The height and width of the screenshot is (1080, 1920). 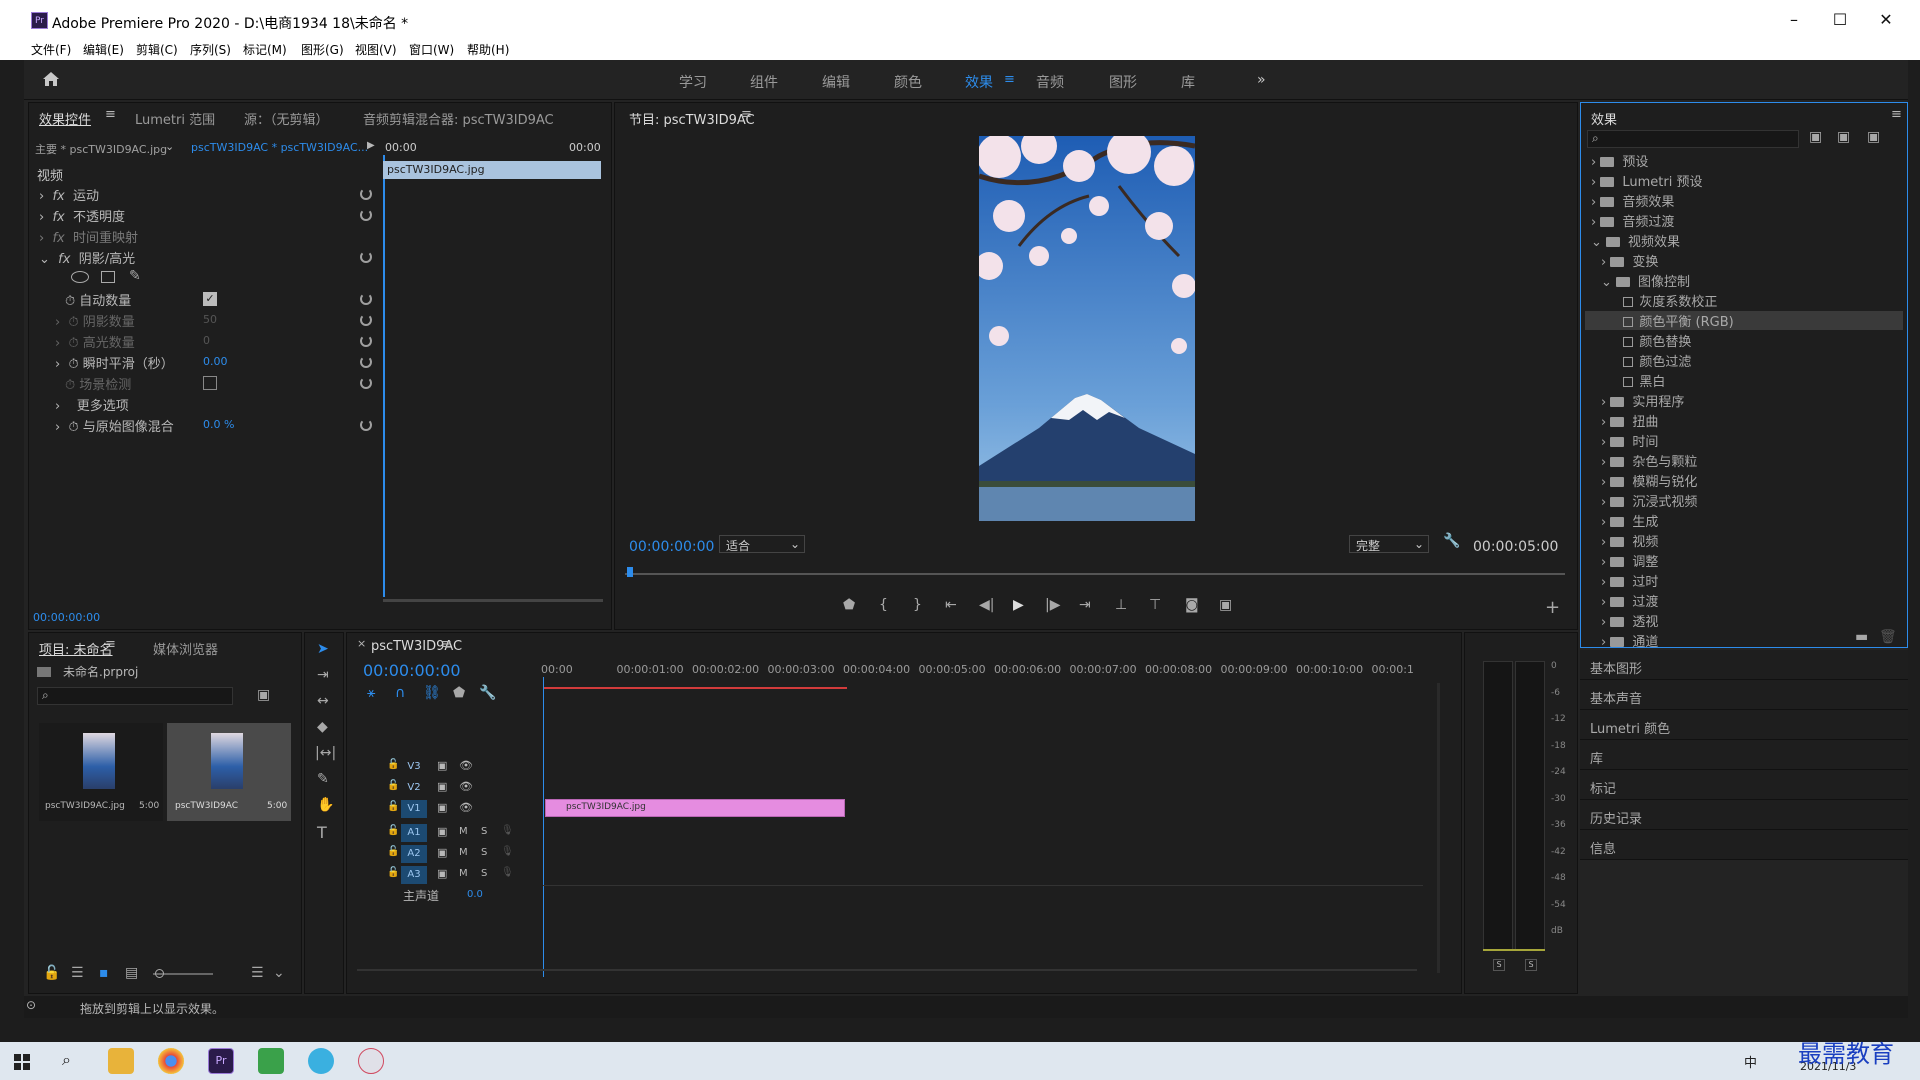 I want to click on effects-tree-item: › 预设, so click(x=1750, y=160).